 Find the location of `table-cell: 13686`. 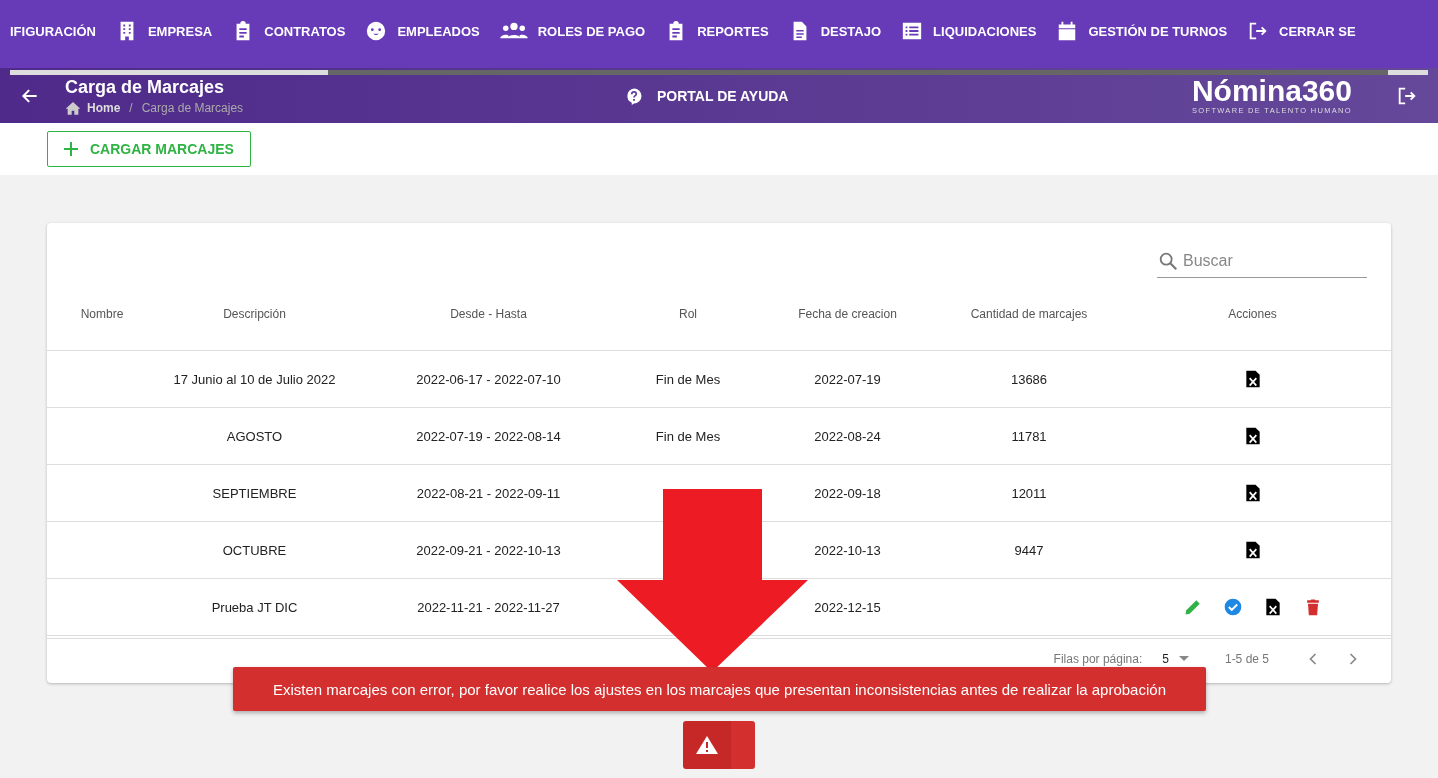

table-cell: 13686 is located at coordinates (1029, 379).